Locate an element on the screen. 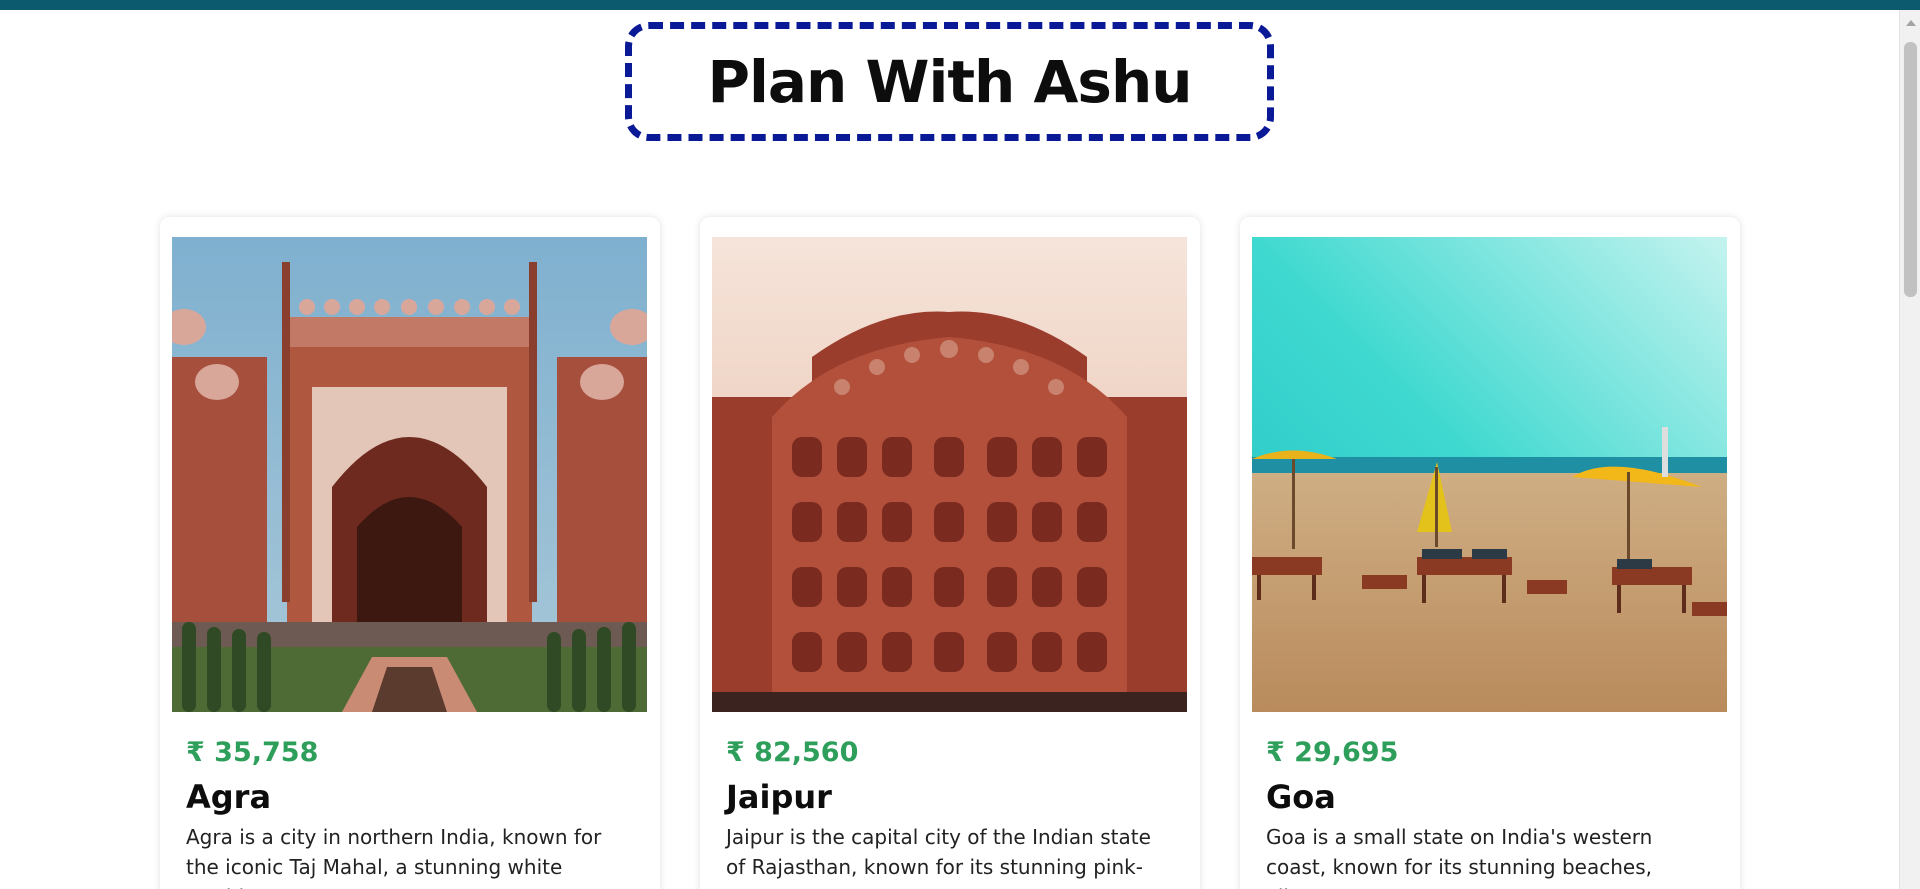 Image resolution: width=1920 pixels, height=889 pixels. page-scrollbar is located at coordinates (1909, 449).